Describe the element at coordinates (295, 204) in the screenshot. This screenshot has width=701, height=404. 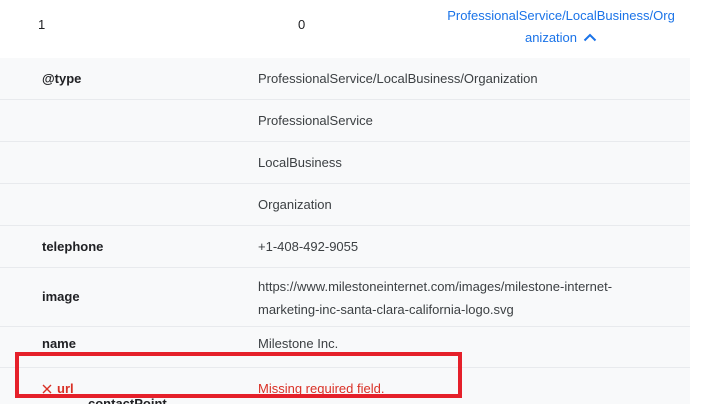
I see `property-value: Organization` at that location.